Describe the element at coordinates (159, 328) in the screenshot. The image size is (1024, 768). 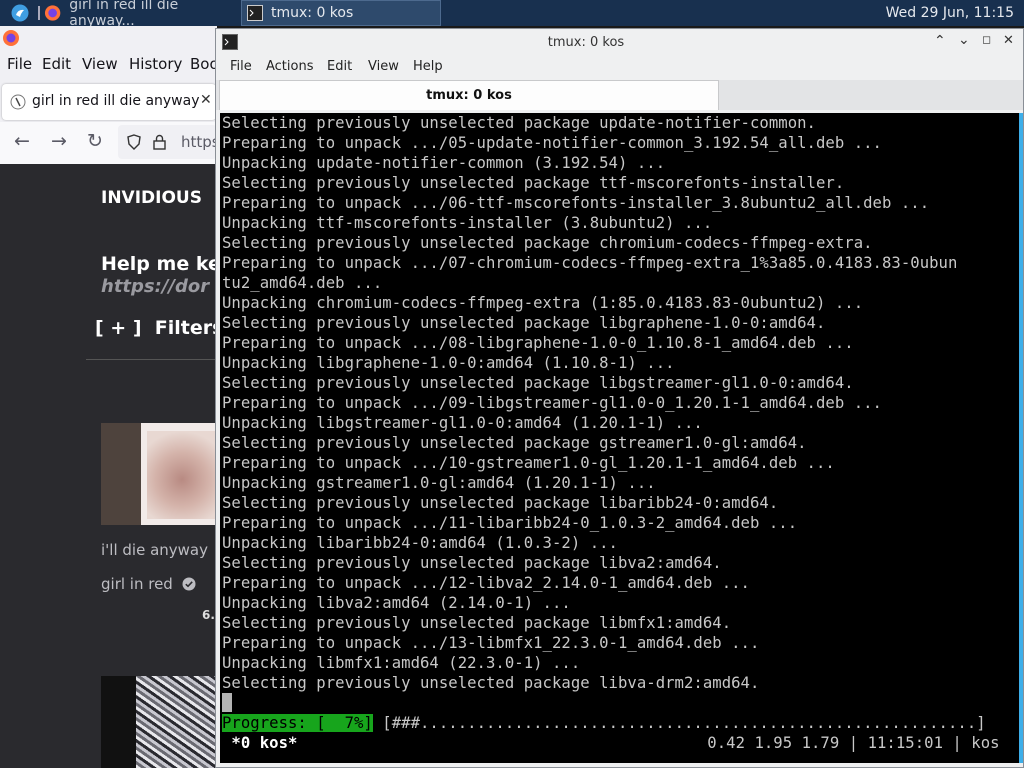
I see `filters-toggle: [ + ] Filters` at that location.